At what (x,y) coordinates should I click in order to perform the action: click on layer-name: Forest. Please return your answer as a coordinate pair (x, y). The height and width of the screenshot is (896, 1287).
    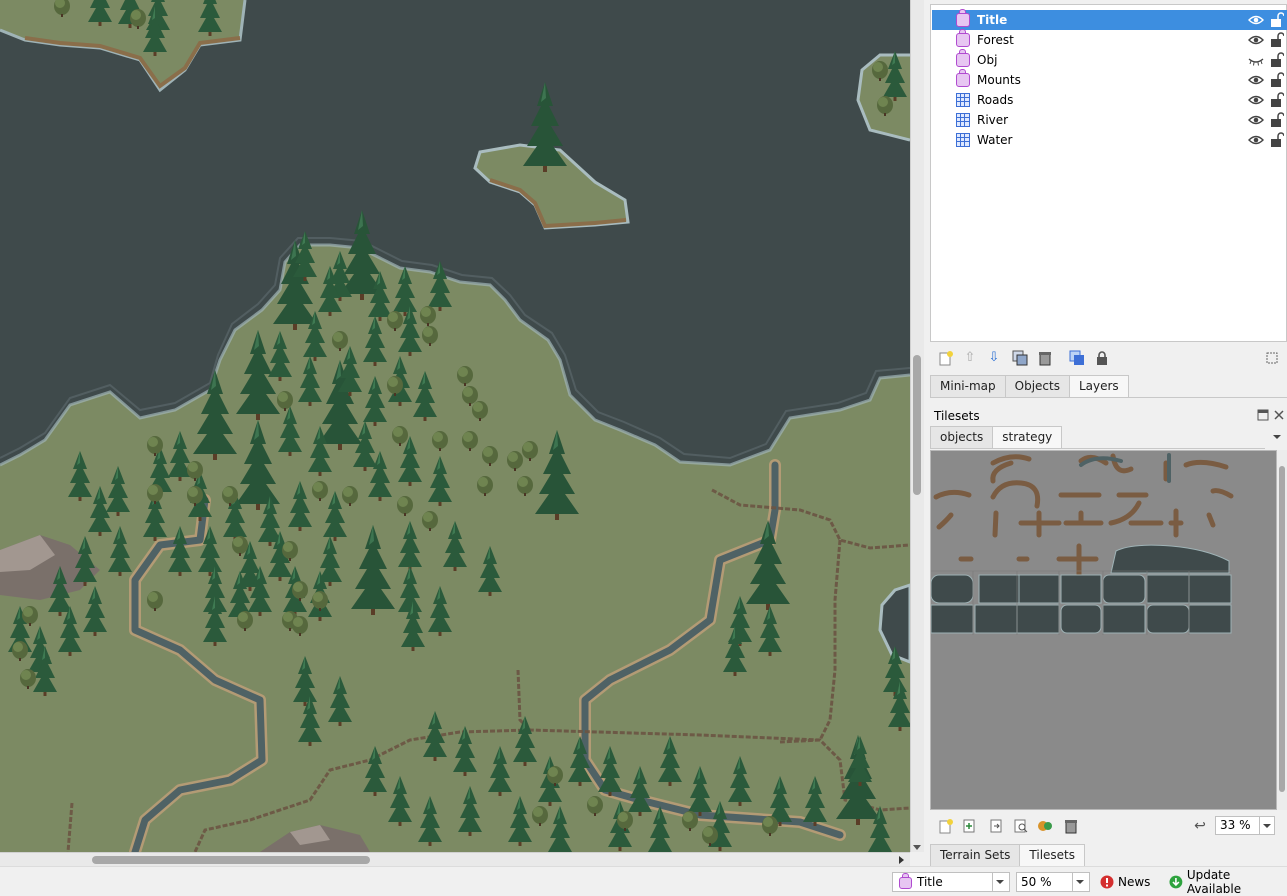
    Looking at the image, I should click on (995, 40).